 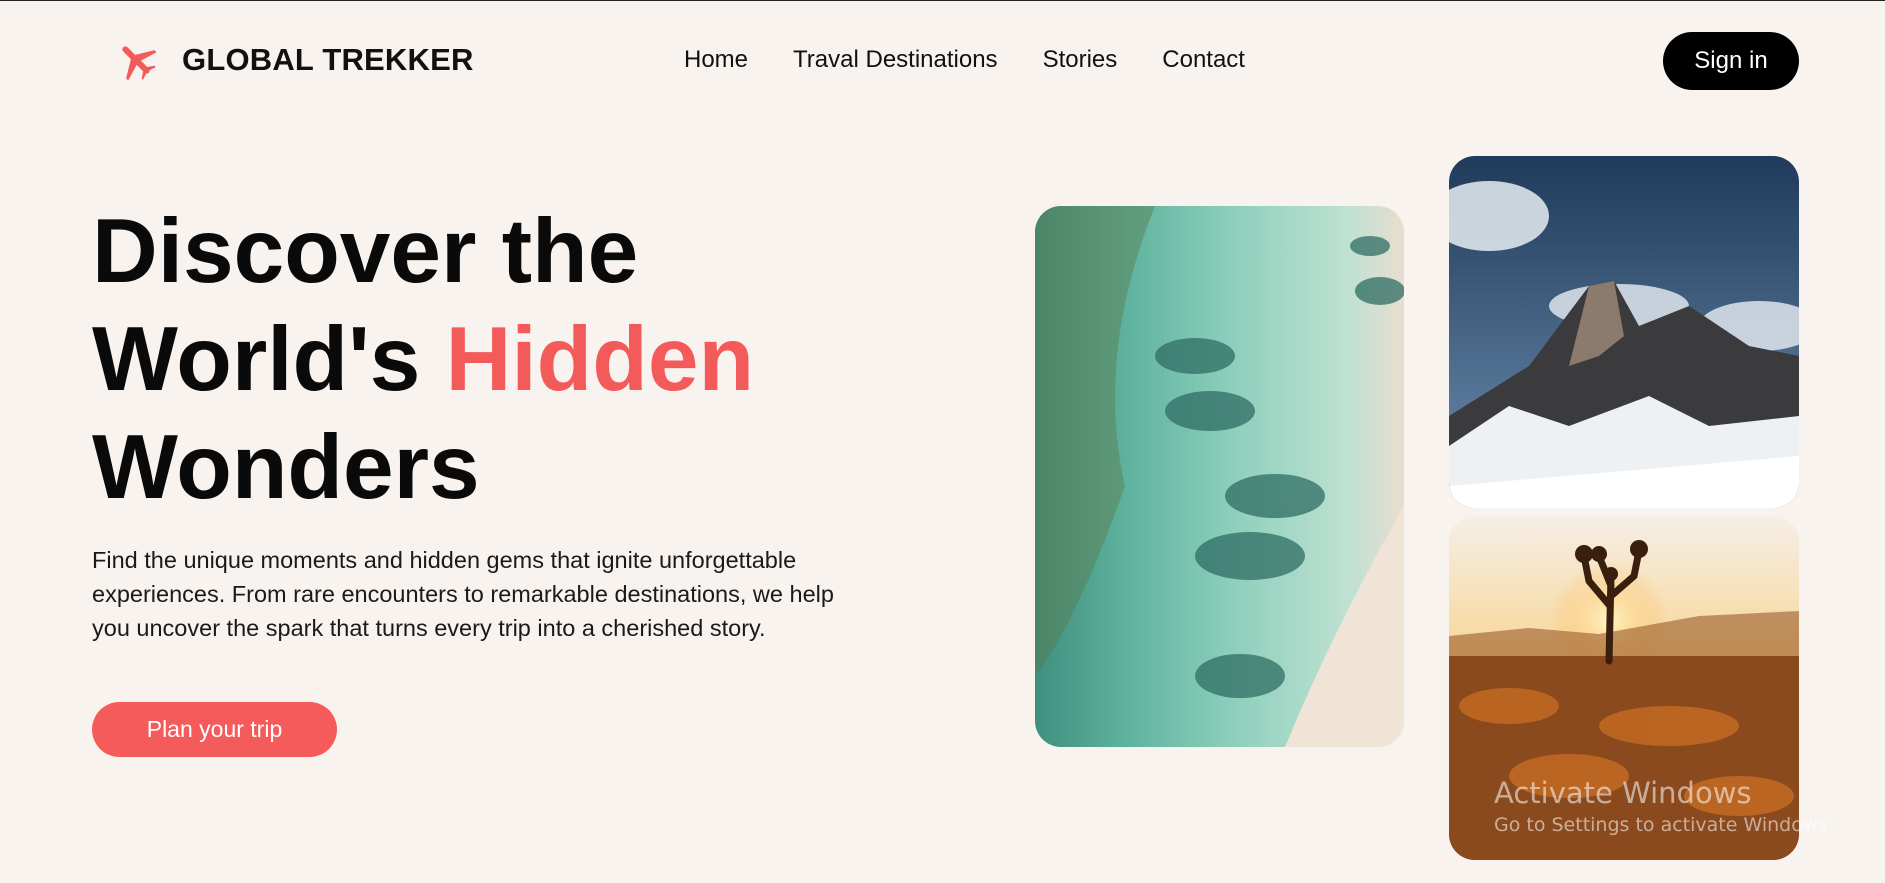 I want to click on hero-title-accent: Hidden, so click(x=600, y=359).